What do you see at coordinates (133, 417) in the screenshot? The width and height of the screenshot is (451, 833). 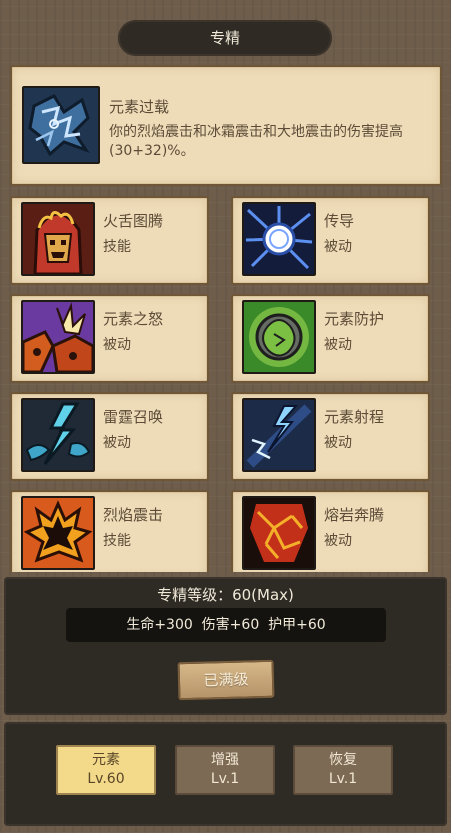 I see `skill-name: 雷霆召唤` at bounding box center [133, 417].